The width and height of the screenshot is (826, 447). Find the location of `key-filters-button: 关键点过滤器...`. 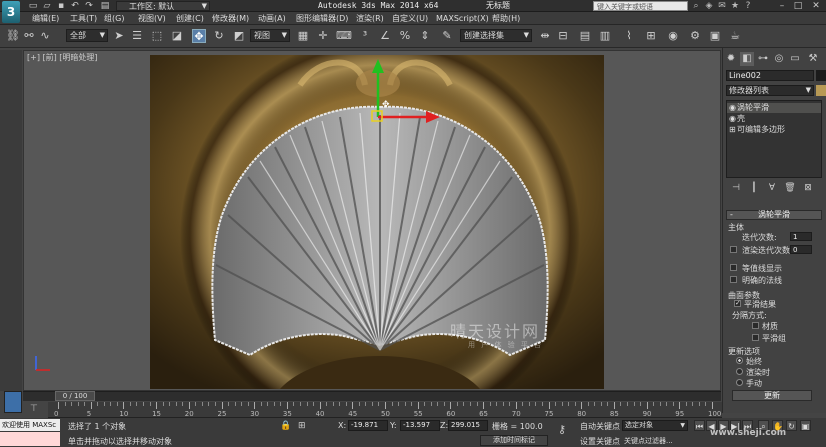

key-filters-button: 关键点过滤器... is located at coordinates (648, 441).